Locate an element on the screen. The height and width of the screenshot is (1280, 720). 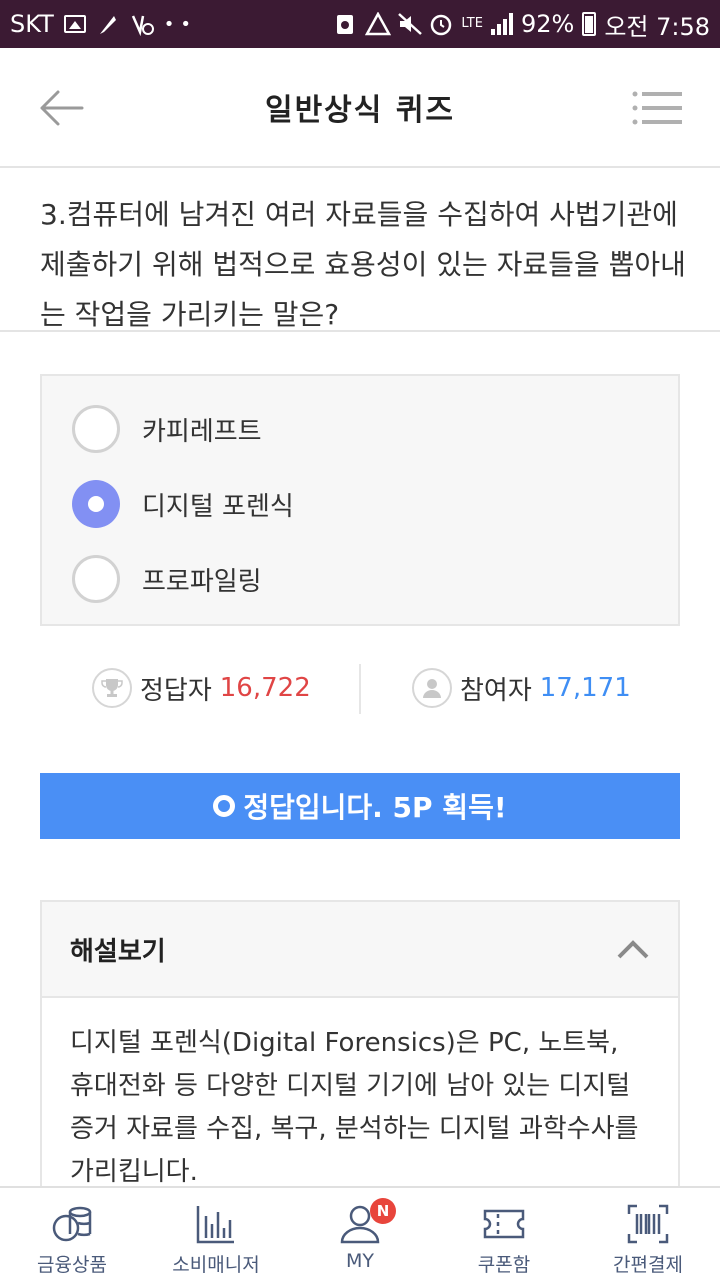
nav-item-spending-manager: 소비매니저 is located at coordinates (216, 1234).